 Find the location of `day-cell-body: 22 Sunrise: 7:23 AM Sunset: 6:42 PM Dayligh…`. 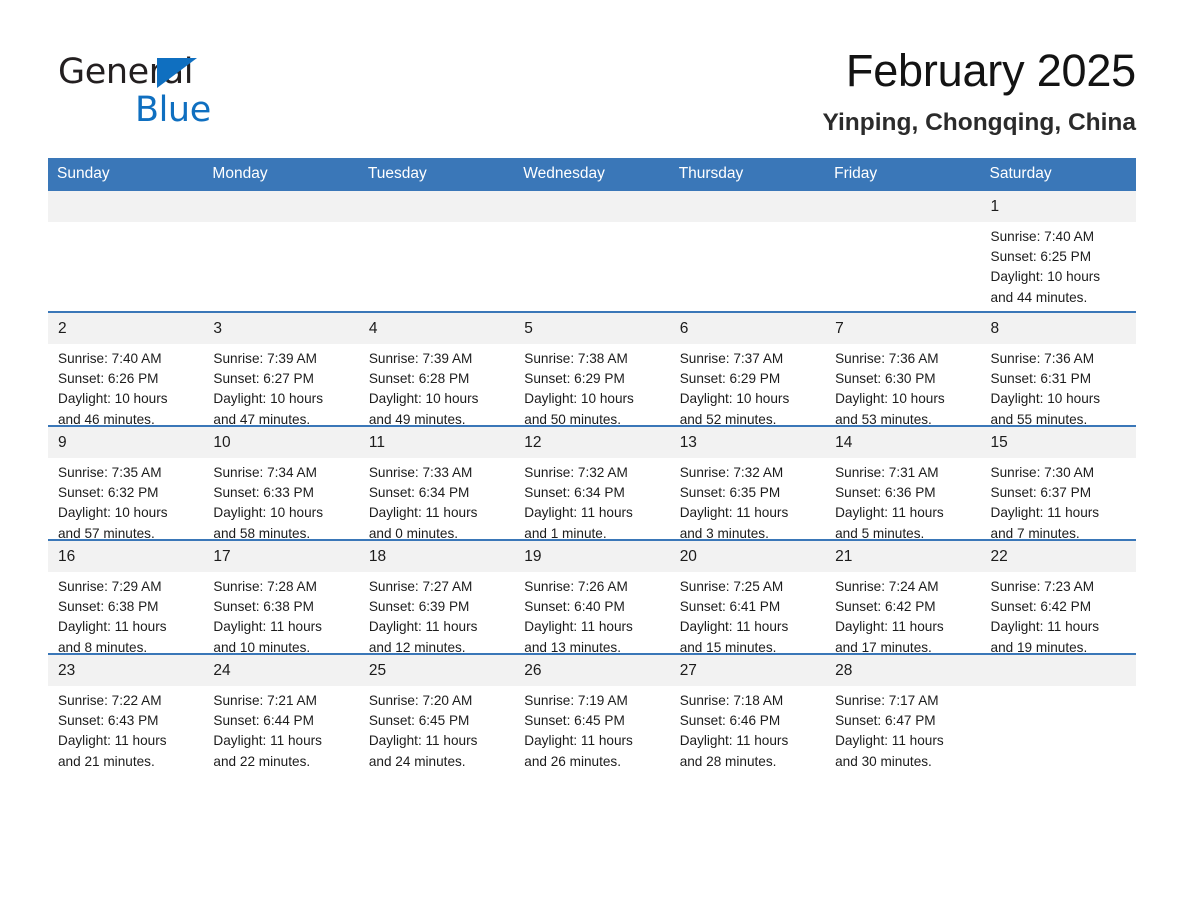

day-cell-body: 22 Sunrise: 7:23 AM Sunset: 6:42 PM Dayligh… is located at coordinates (1058, 598).